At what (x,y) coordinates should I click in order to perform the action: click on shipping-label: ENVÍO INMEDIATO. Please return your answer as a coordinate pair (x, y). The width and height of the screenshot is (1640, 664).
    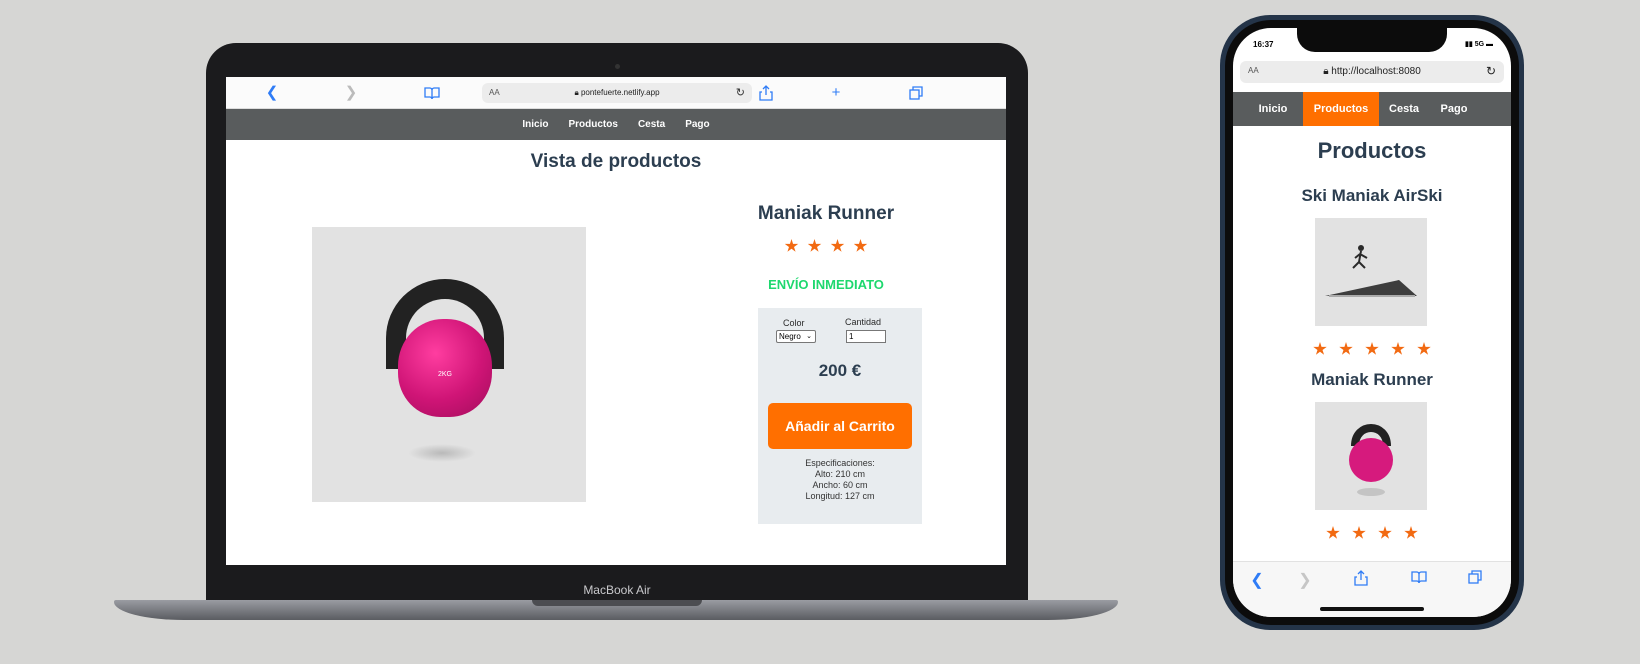
    Looking at the image, I should click on (826, 284).